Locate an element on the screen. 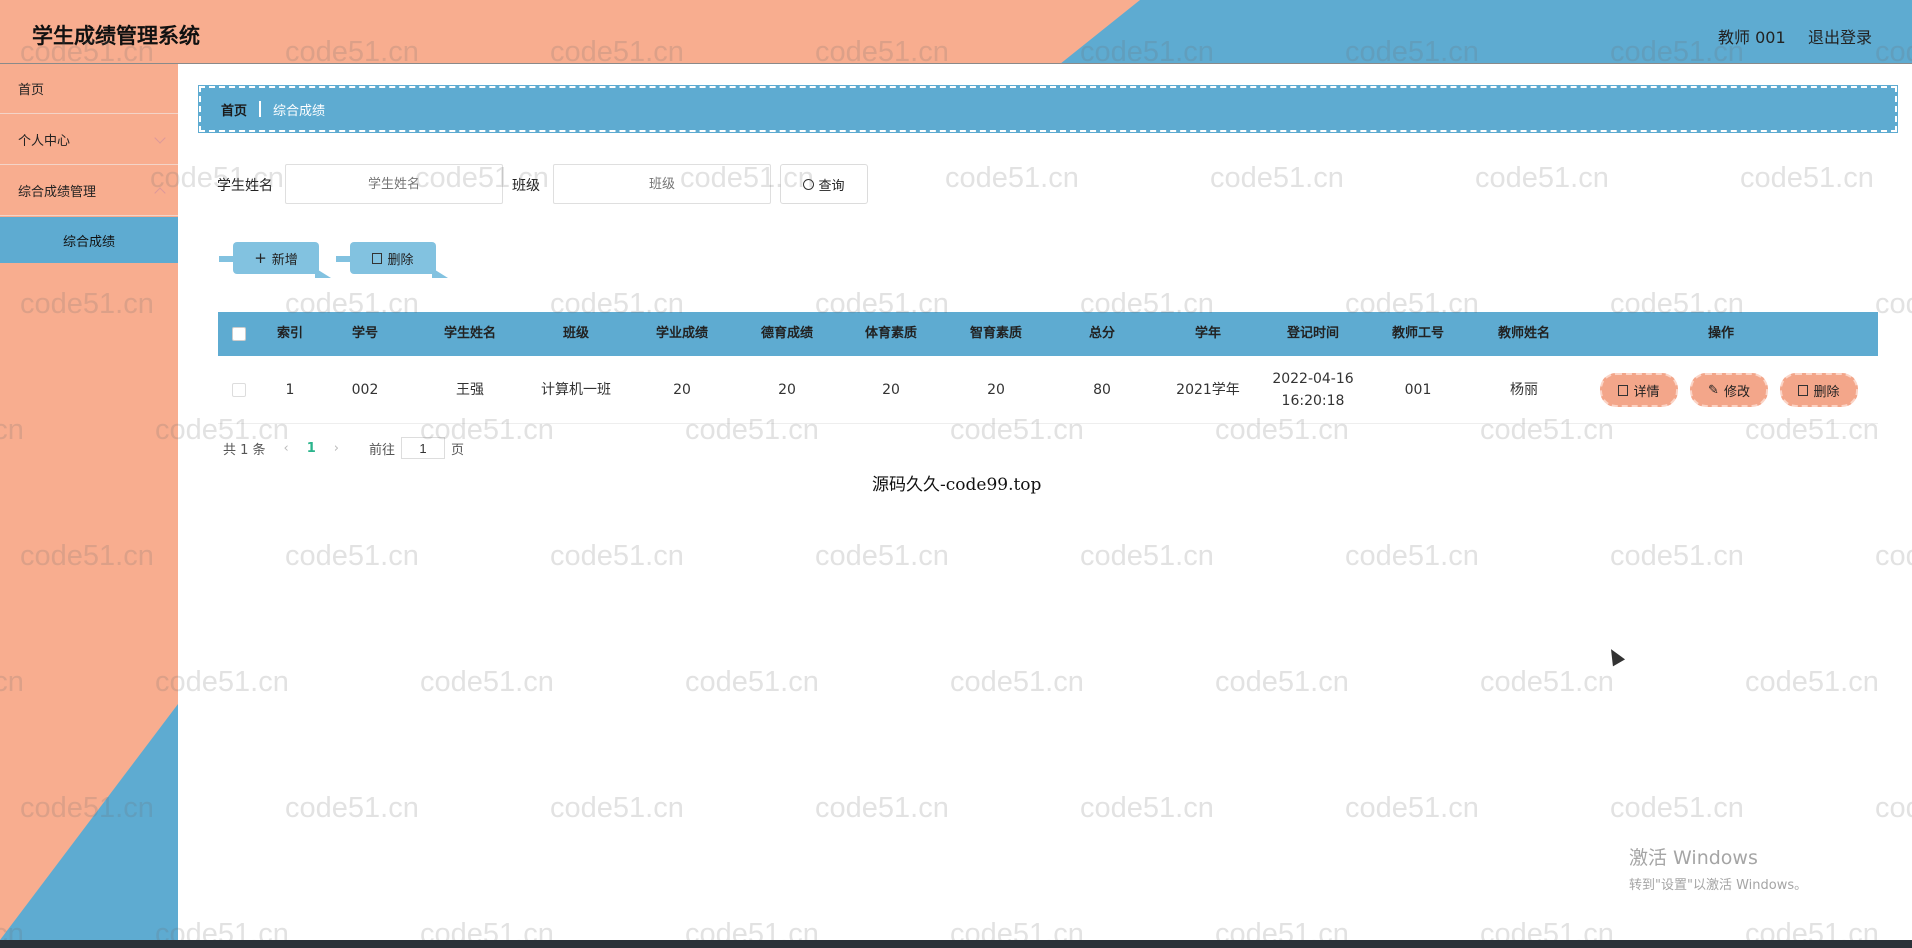  current-user: 教师 001 is located at coordinates (1752, 37).